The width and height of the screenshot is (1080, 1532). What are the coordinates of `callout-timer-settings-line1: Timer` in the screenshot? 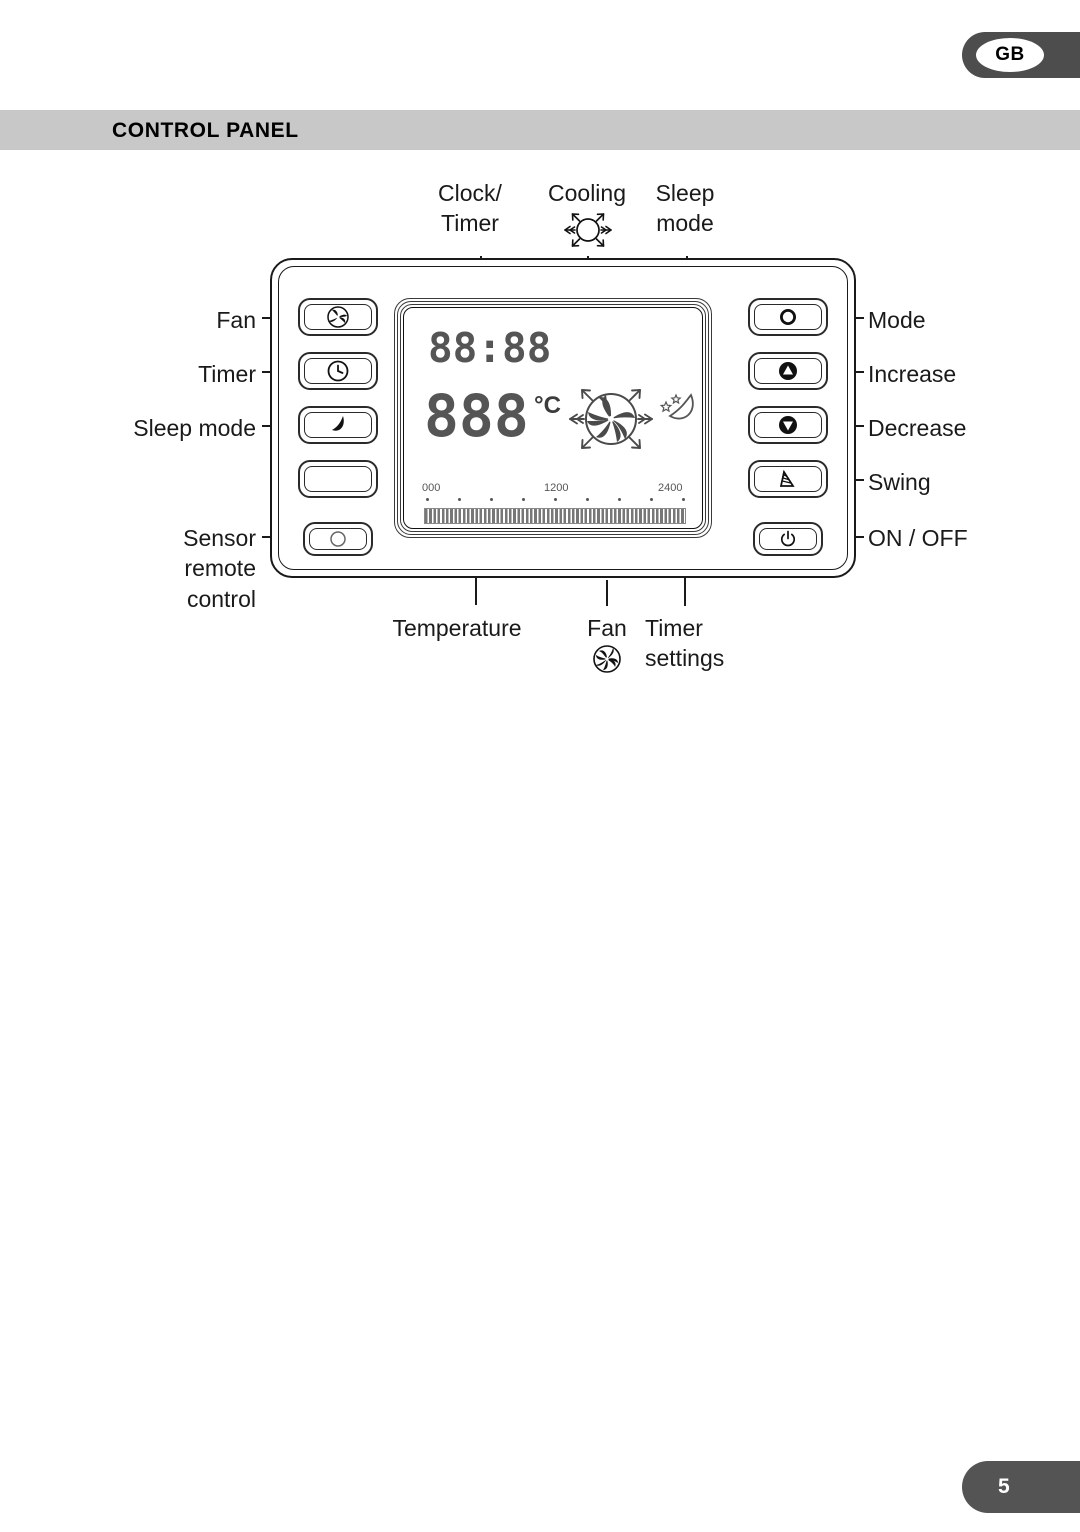 It's located at (674, 628).